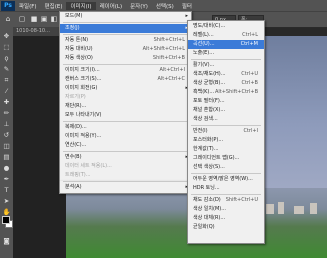 The image size is (327, 258). I want to click on menu-item-reveal-all: 모두 나타내기(V), so click(125, 115).